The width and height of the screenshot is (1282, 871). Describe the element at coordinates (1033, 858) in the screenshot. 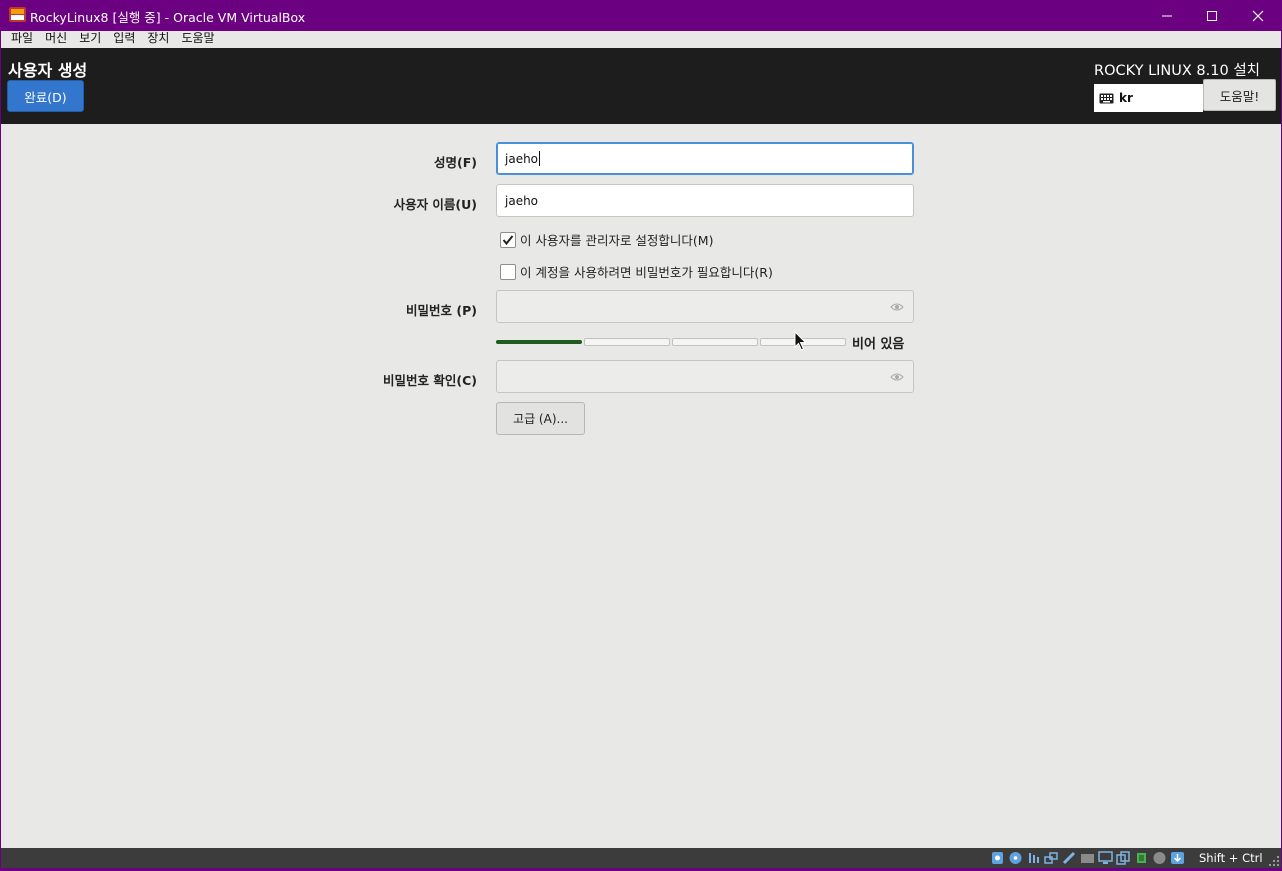

I see `audio-icon` at that location.